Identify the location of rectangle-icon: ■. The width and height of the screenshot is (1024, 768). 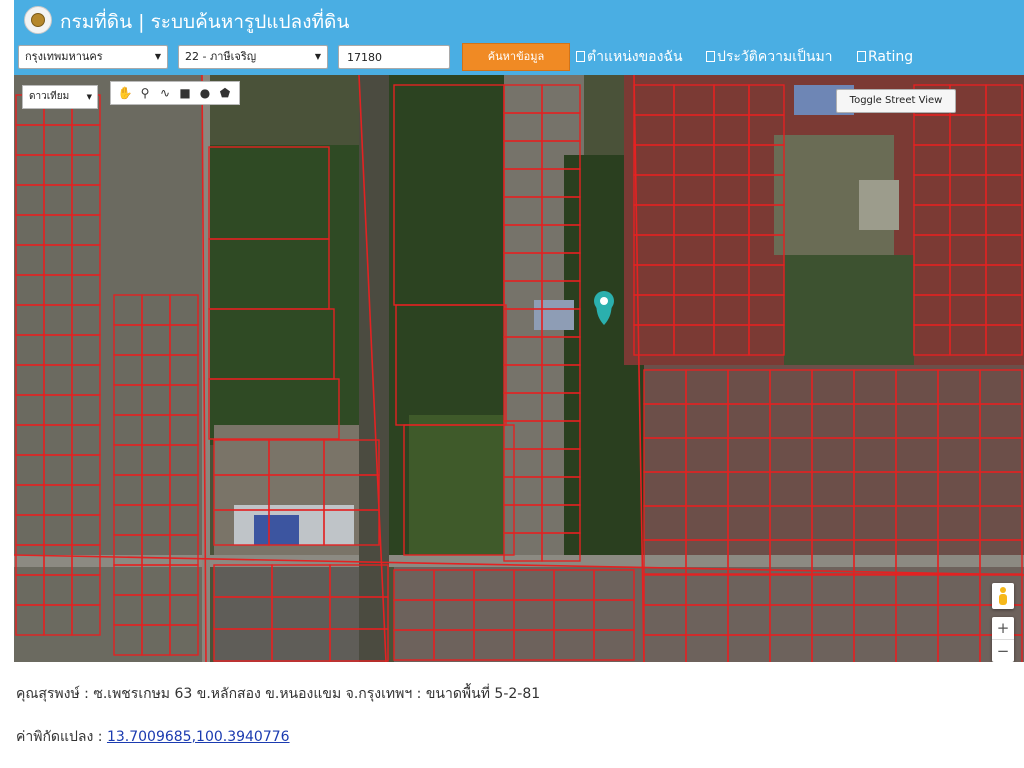
(185, 93).